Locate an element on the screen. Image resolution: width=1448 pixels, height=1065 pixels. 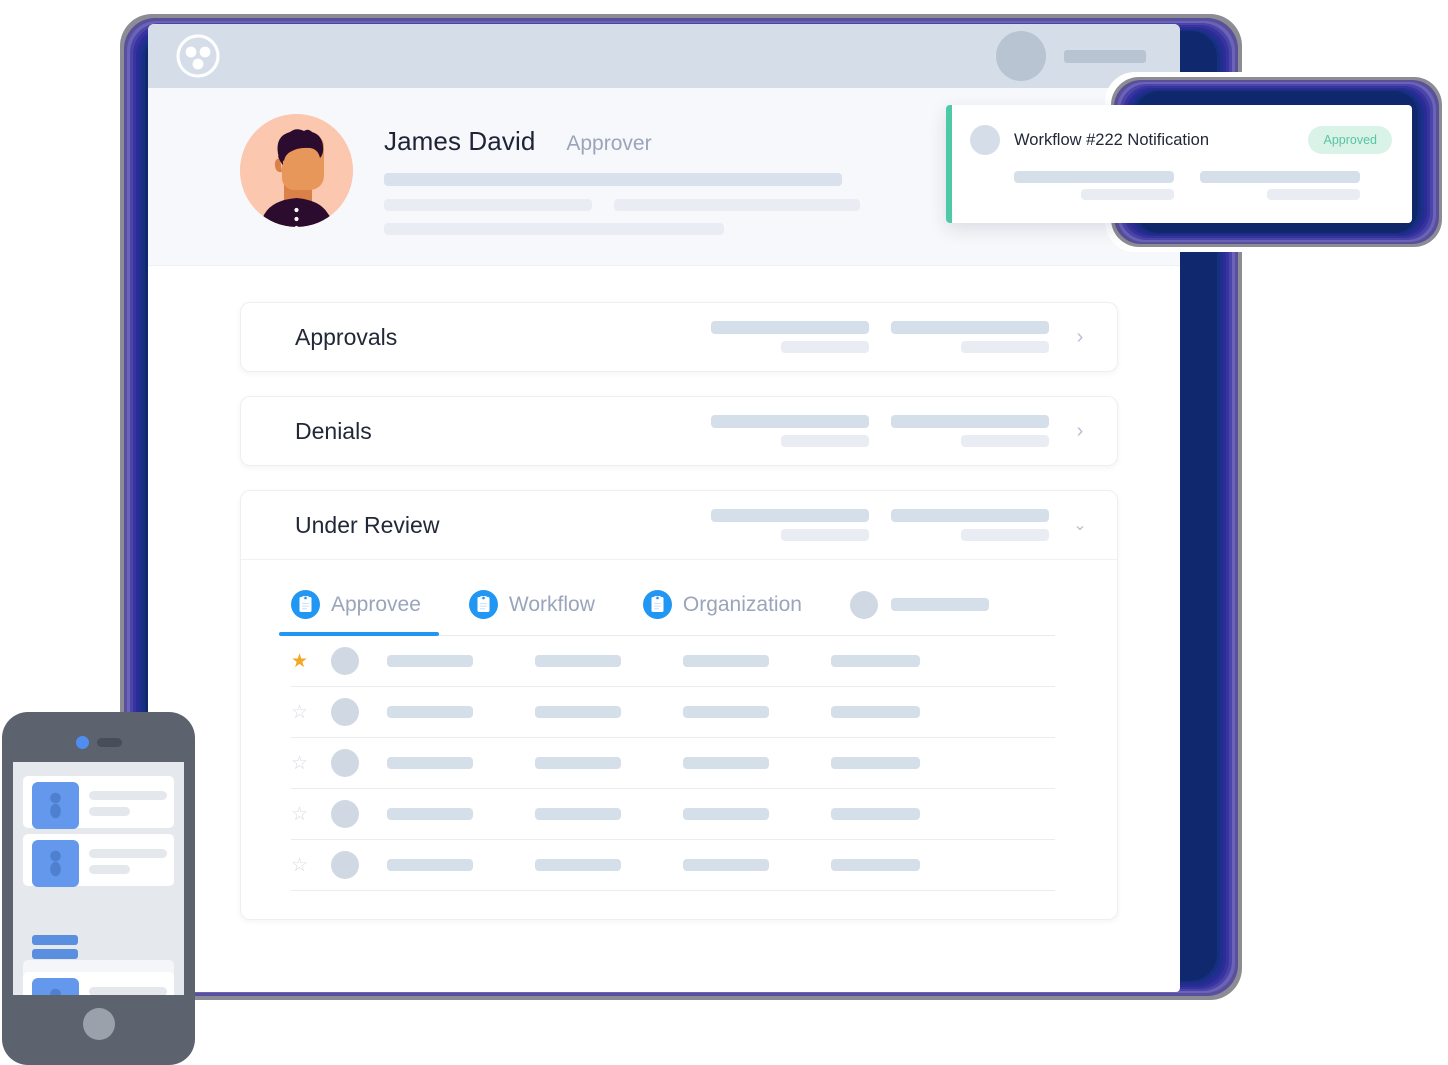
phone-stack-bar is located at coordinates (55, 954).